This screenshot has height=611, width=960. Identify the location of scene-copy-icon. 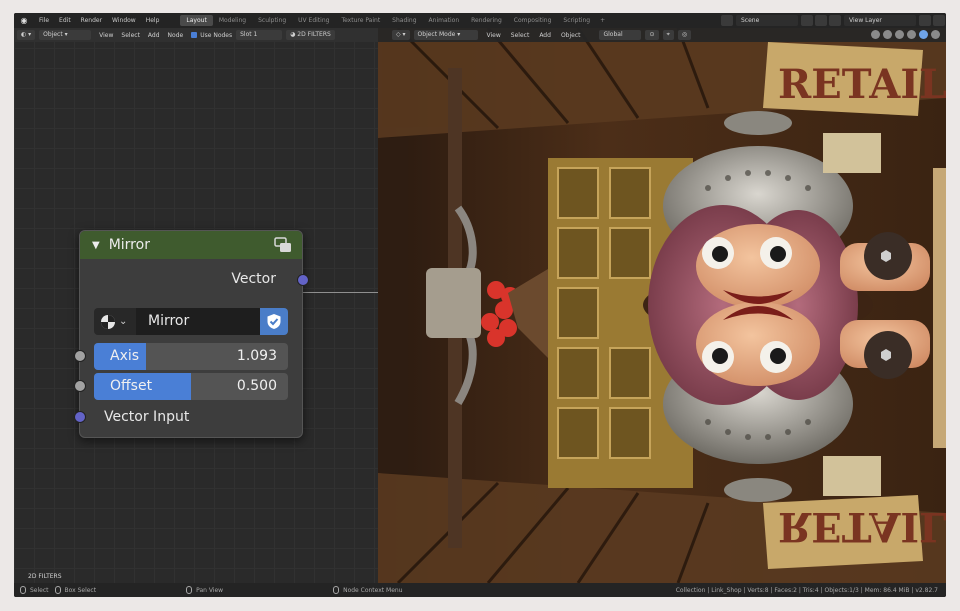
(807, 20).